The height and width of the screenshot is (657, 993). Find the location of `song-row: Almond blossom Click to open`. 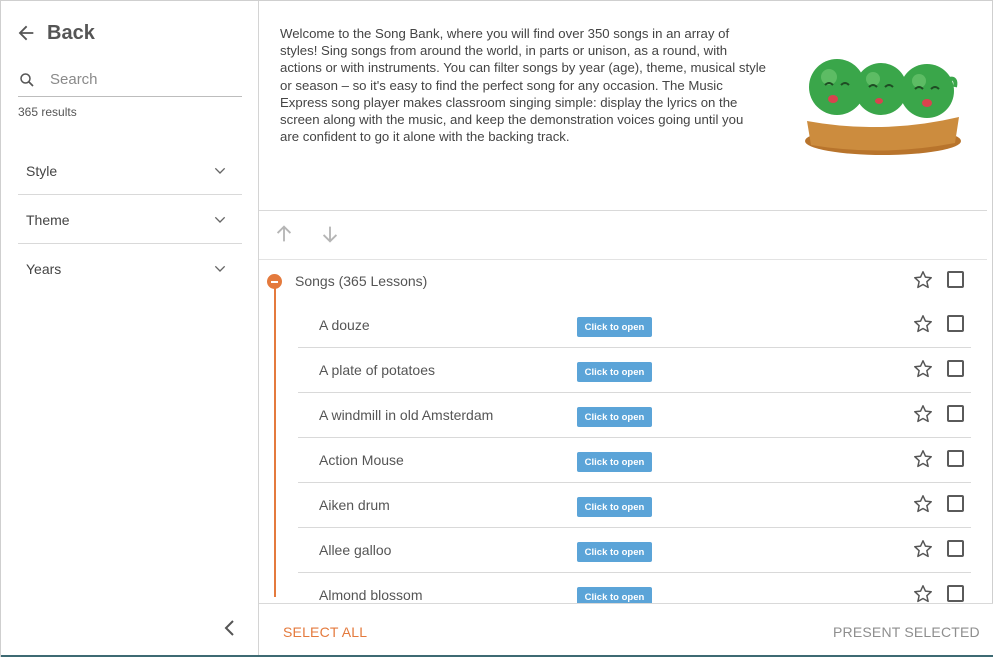

song-row: Almond blossom Click to open is located at coordinates (634, 588).